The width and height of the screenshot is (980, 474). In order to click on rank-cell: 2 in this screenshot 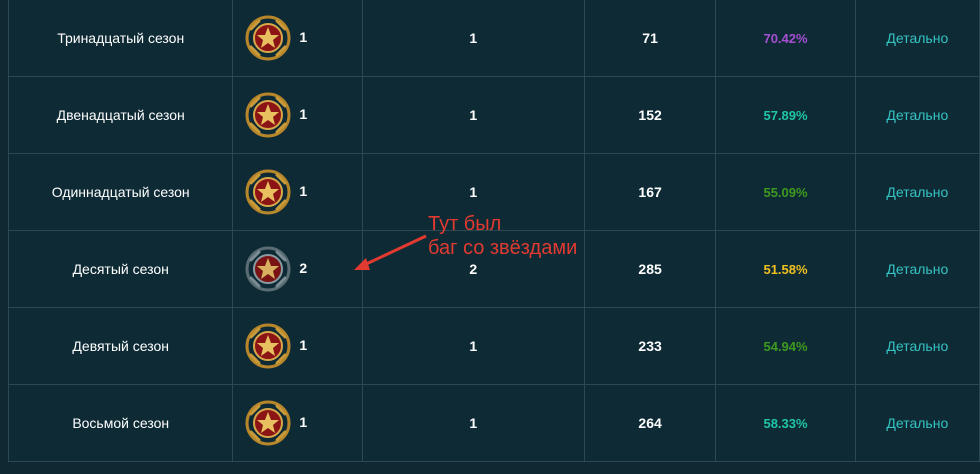, I will do `click(297, 269)`.